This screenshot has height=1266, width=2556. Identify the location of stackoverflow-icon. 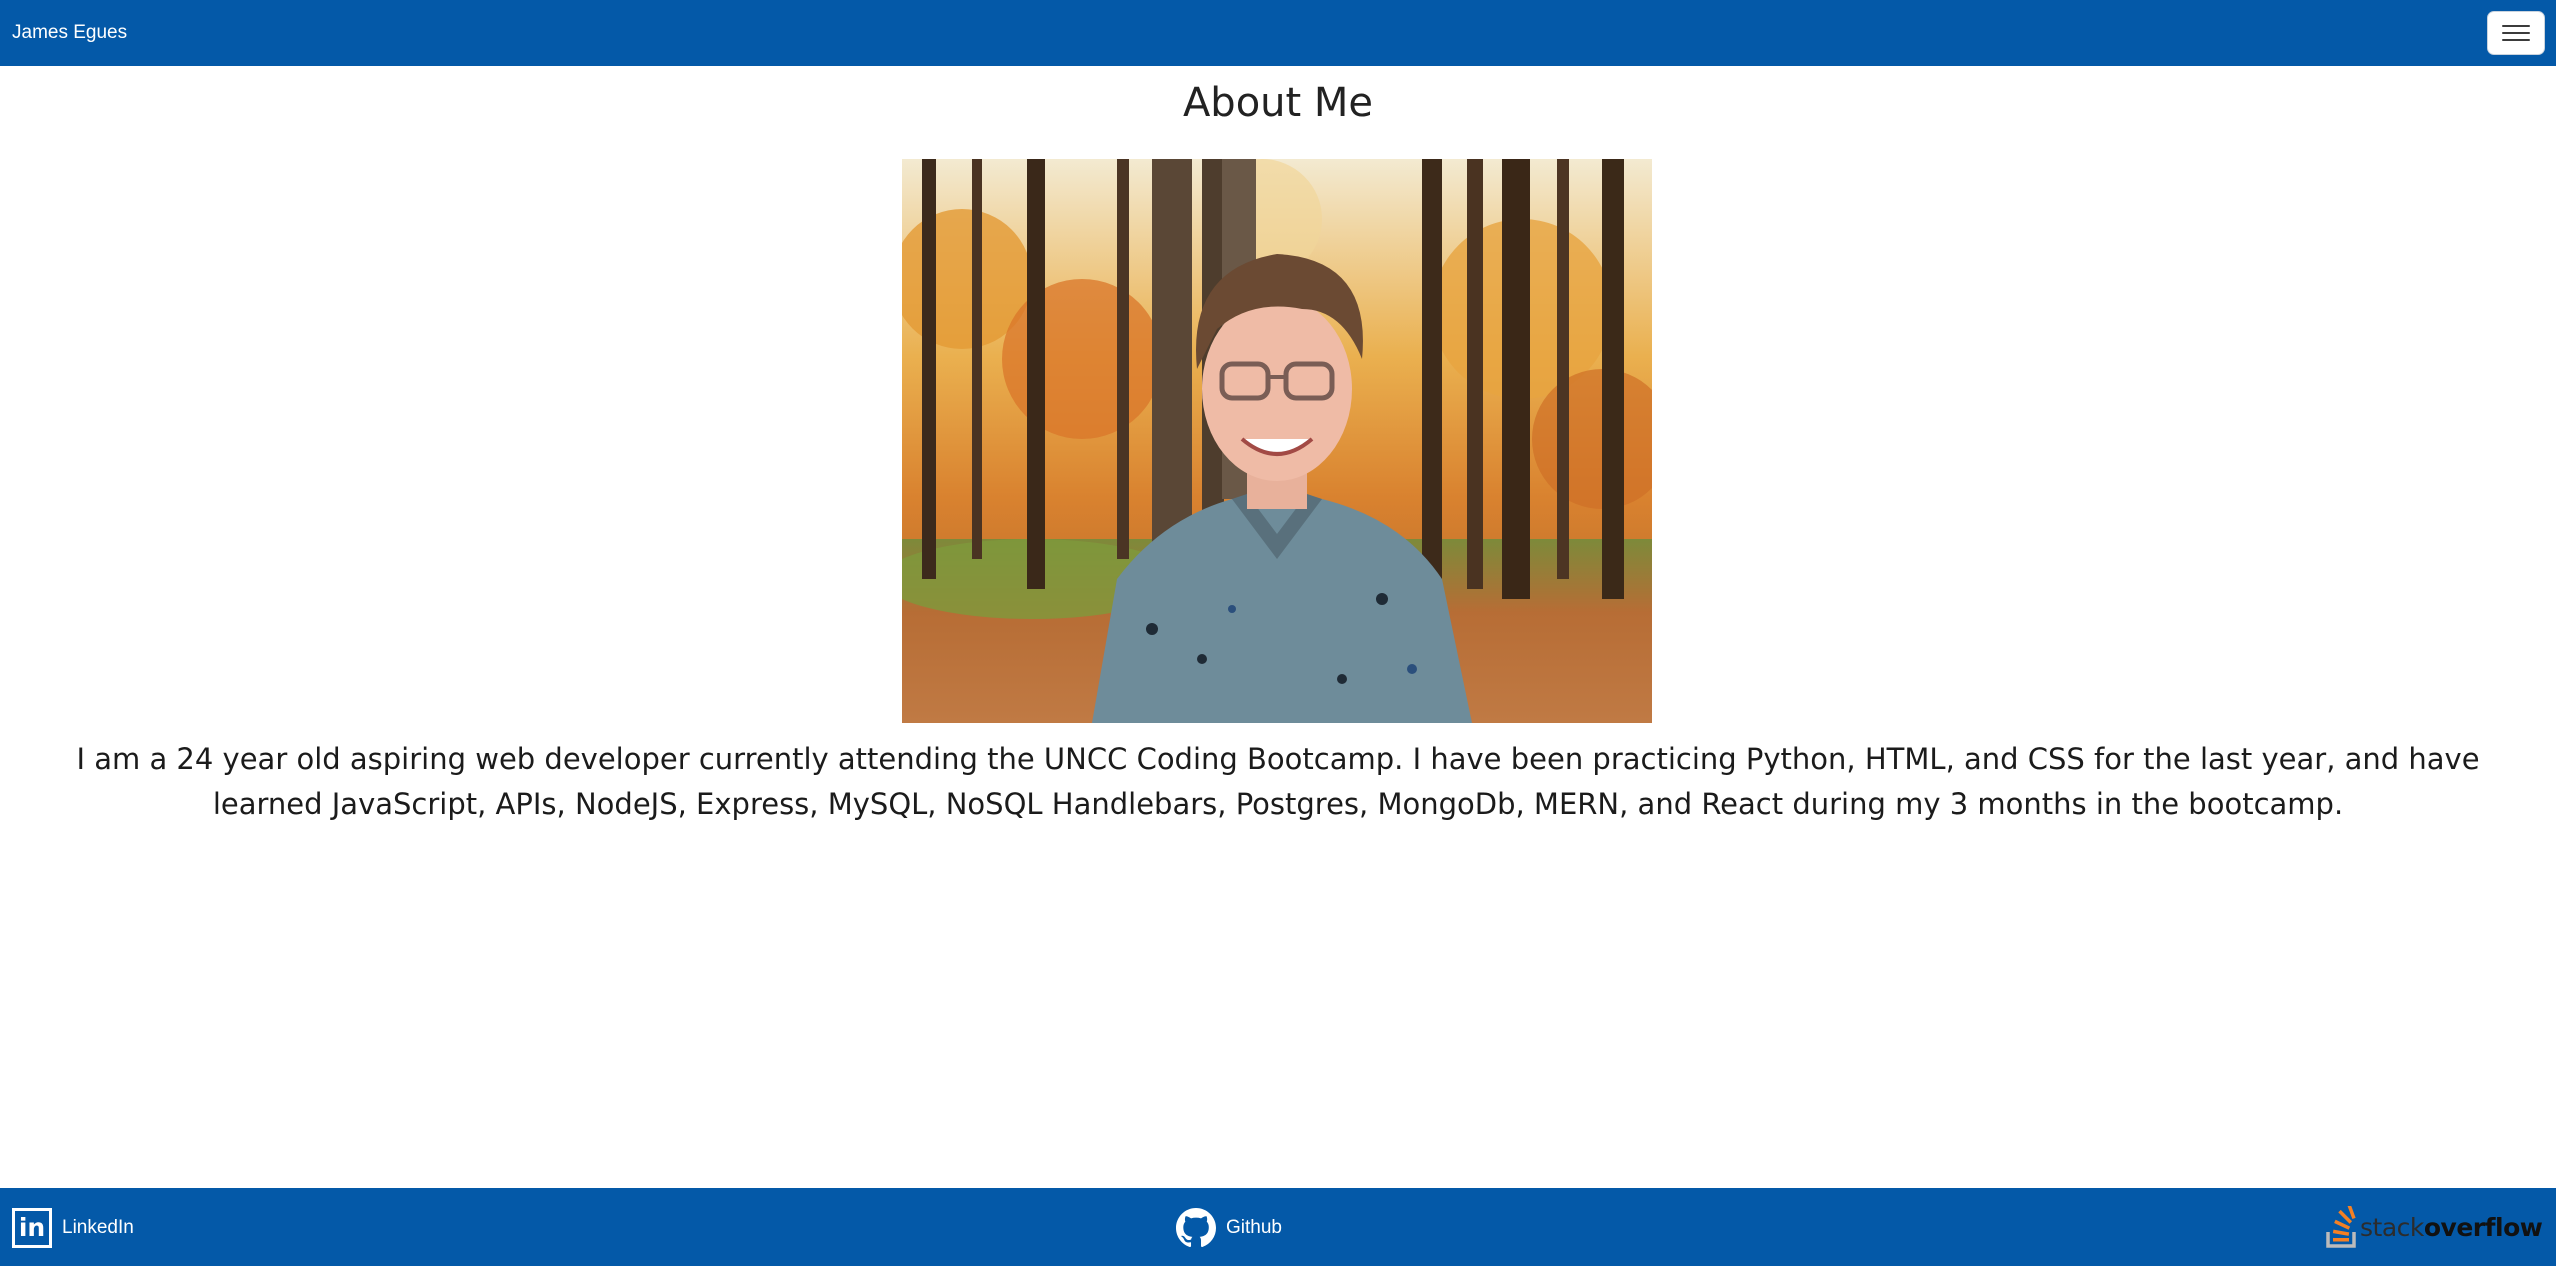
(2341, 1227).